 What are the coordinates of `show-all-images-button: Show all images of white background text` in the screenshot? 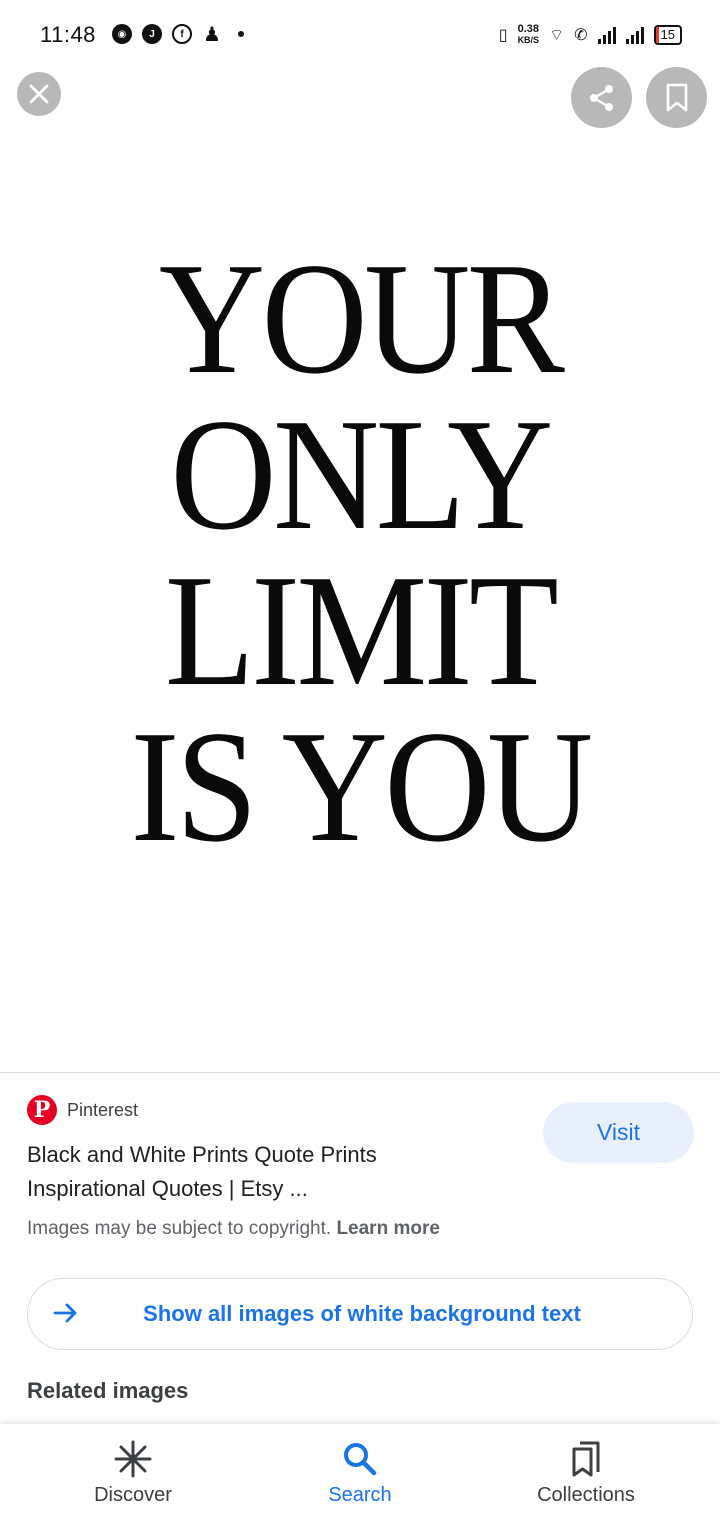 It's located at (360, 1314).